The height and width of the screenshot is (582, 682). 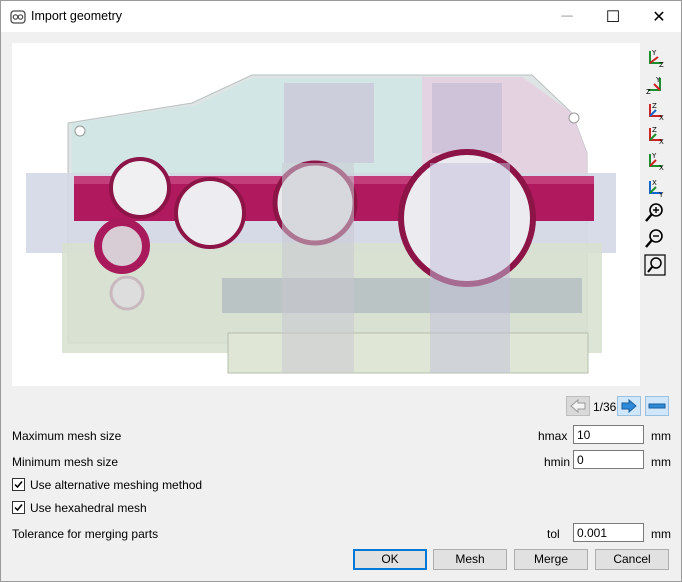 What do you see at coordinates (252, 125) in the screenshot?
I see `housing-top-cyan` at bounding box center [252, 125].